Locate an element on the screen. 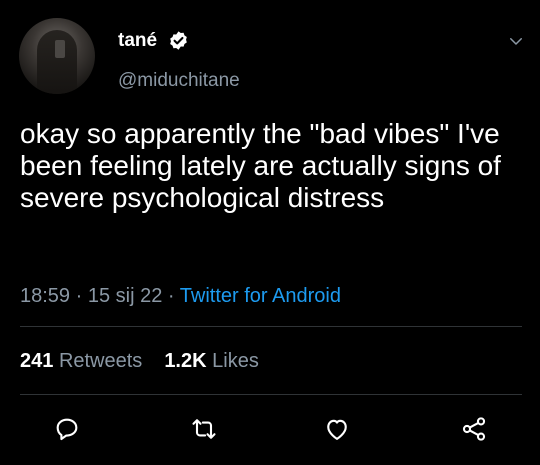 The height and width of the screenshot is (465, 540). avatar is located at coordinates (57, 56).